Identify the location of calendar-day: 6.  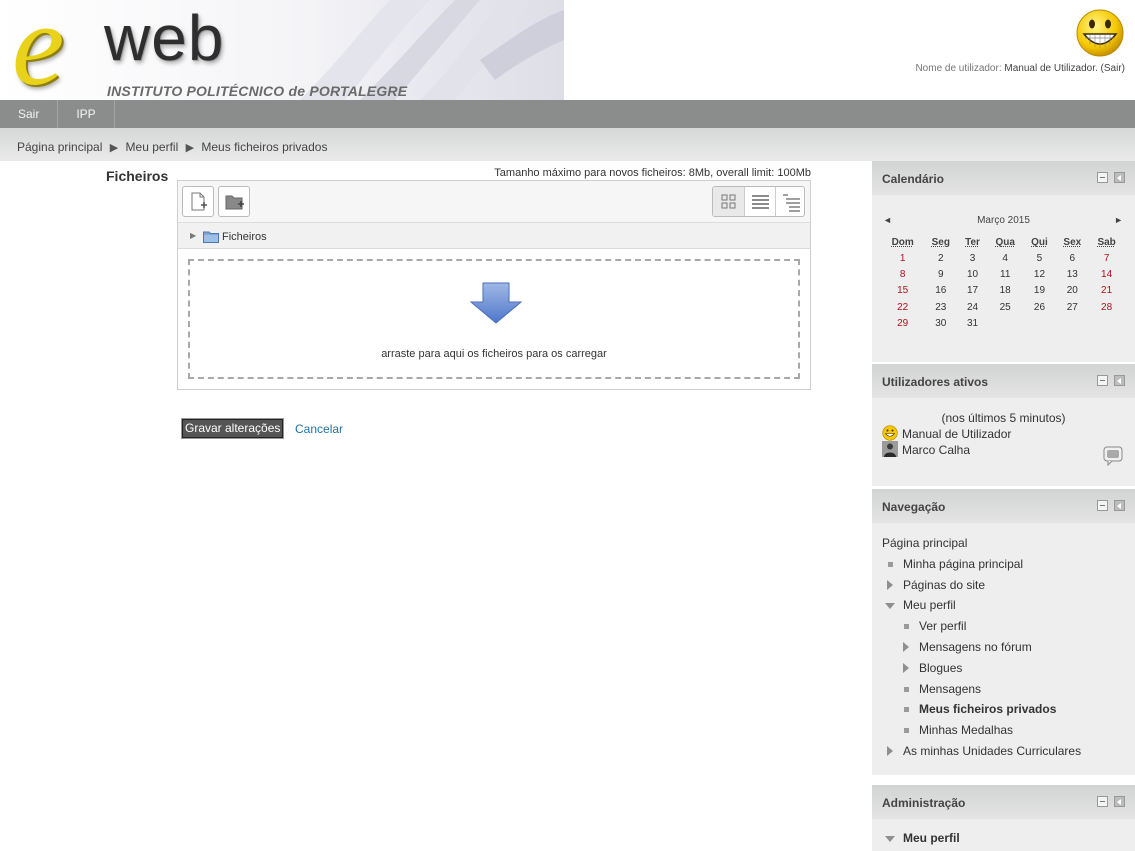
(1072, 258).